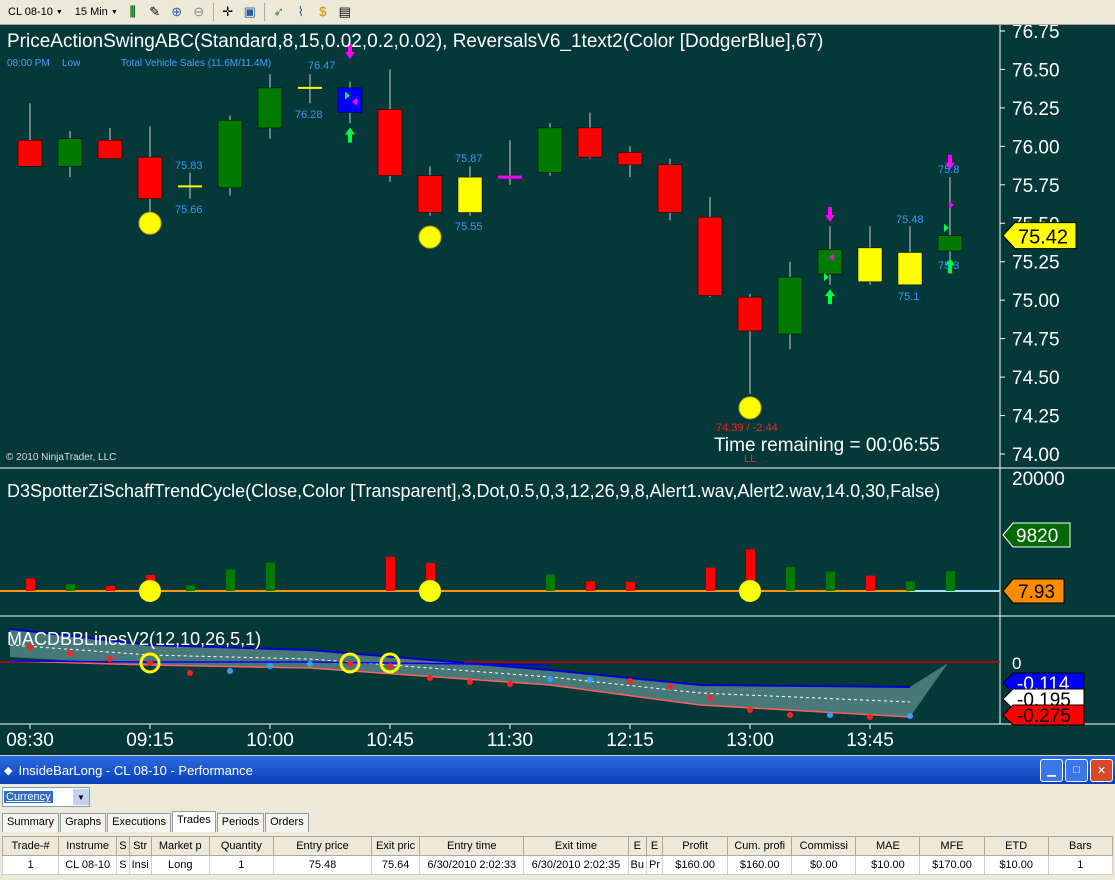 This screenshot has width=1115, height=880. I want to click on time-tick-label: 10:45, so click(390, 740).